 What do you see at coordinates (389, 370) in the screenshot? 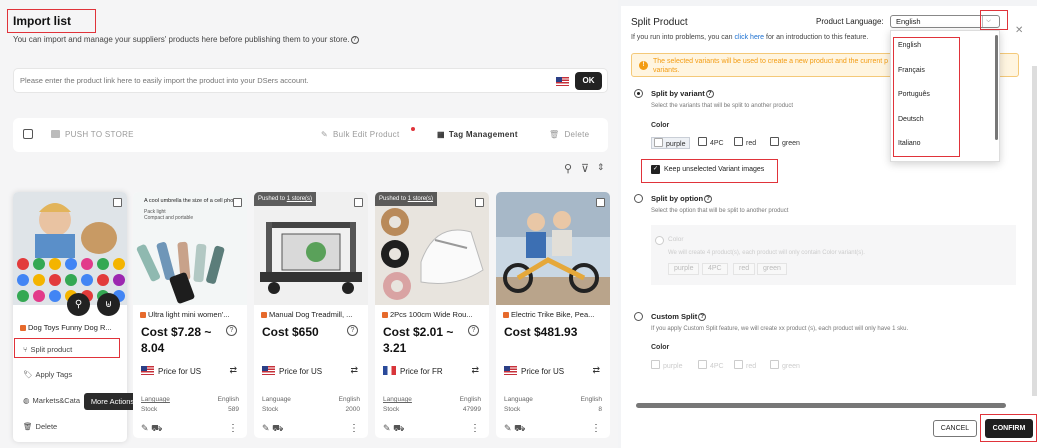
I see `fr-flag-icon` at bounding box center [389, 370].